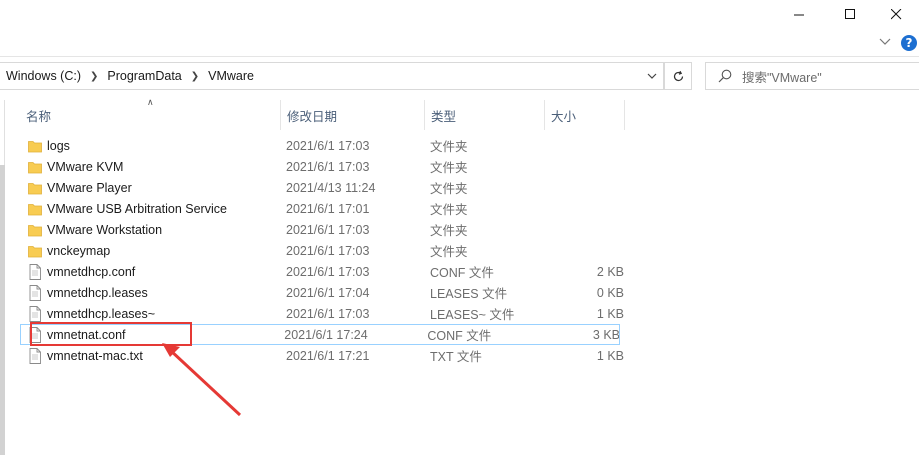 The width and height of the screenshot is (919, 455). Describe the element at coordinates (202, 380) in the screenshot. I see `annotation-arrow` at that location.